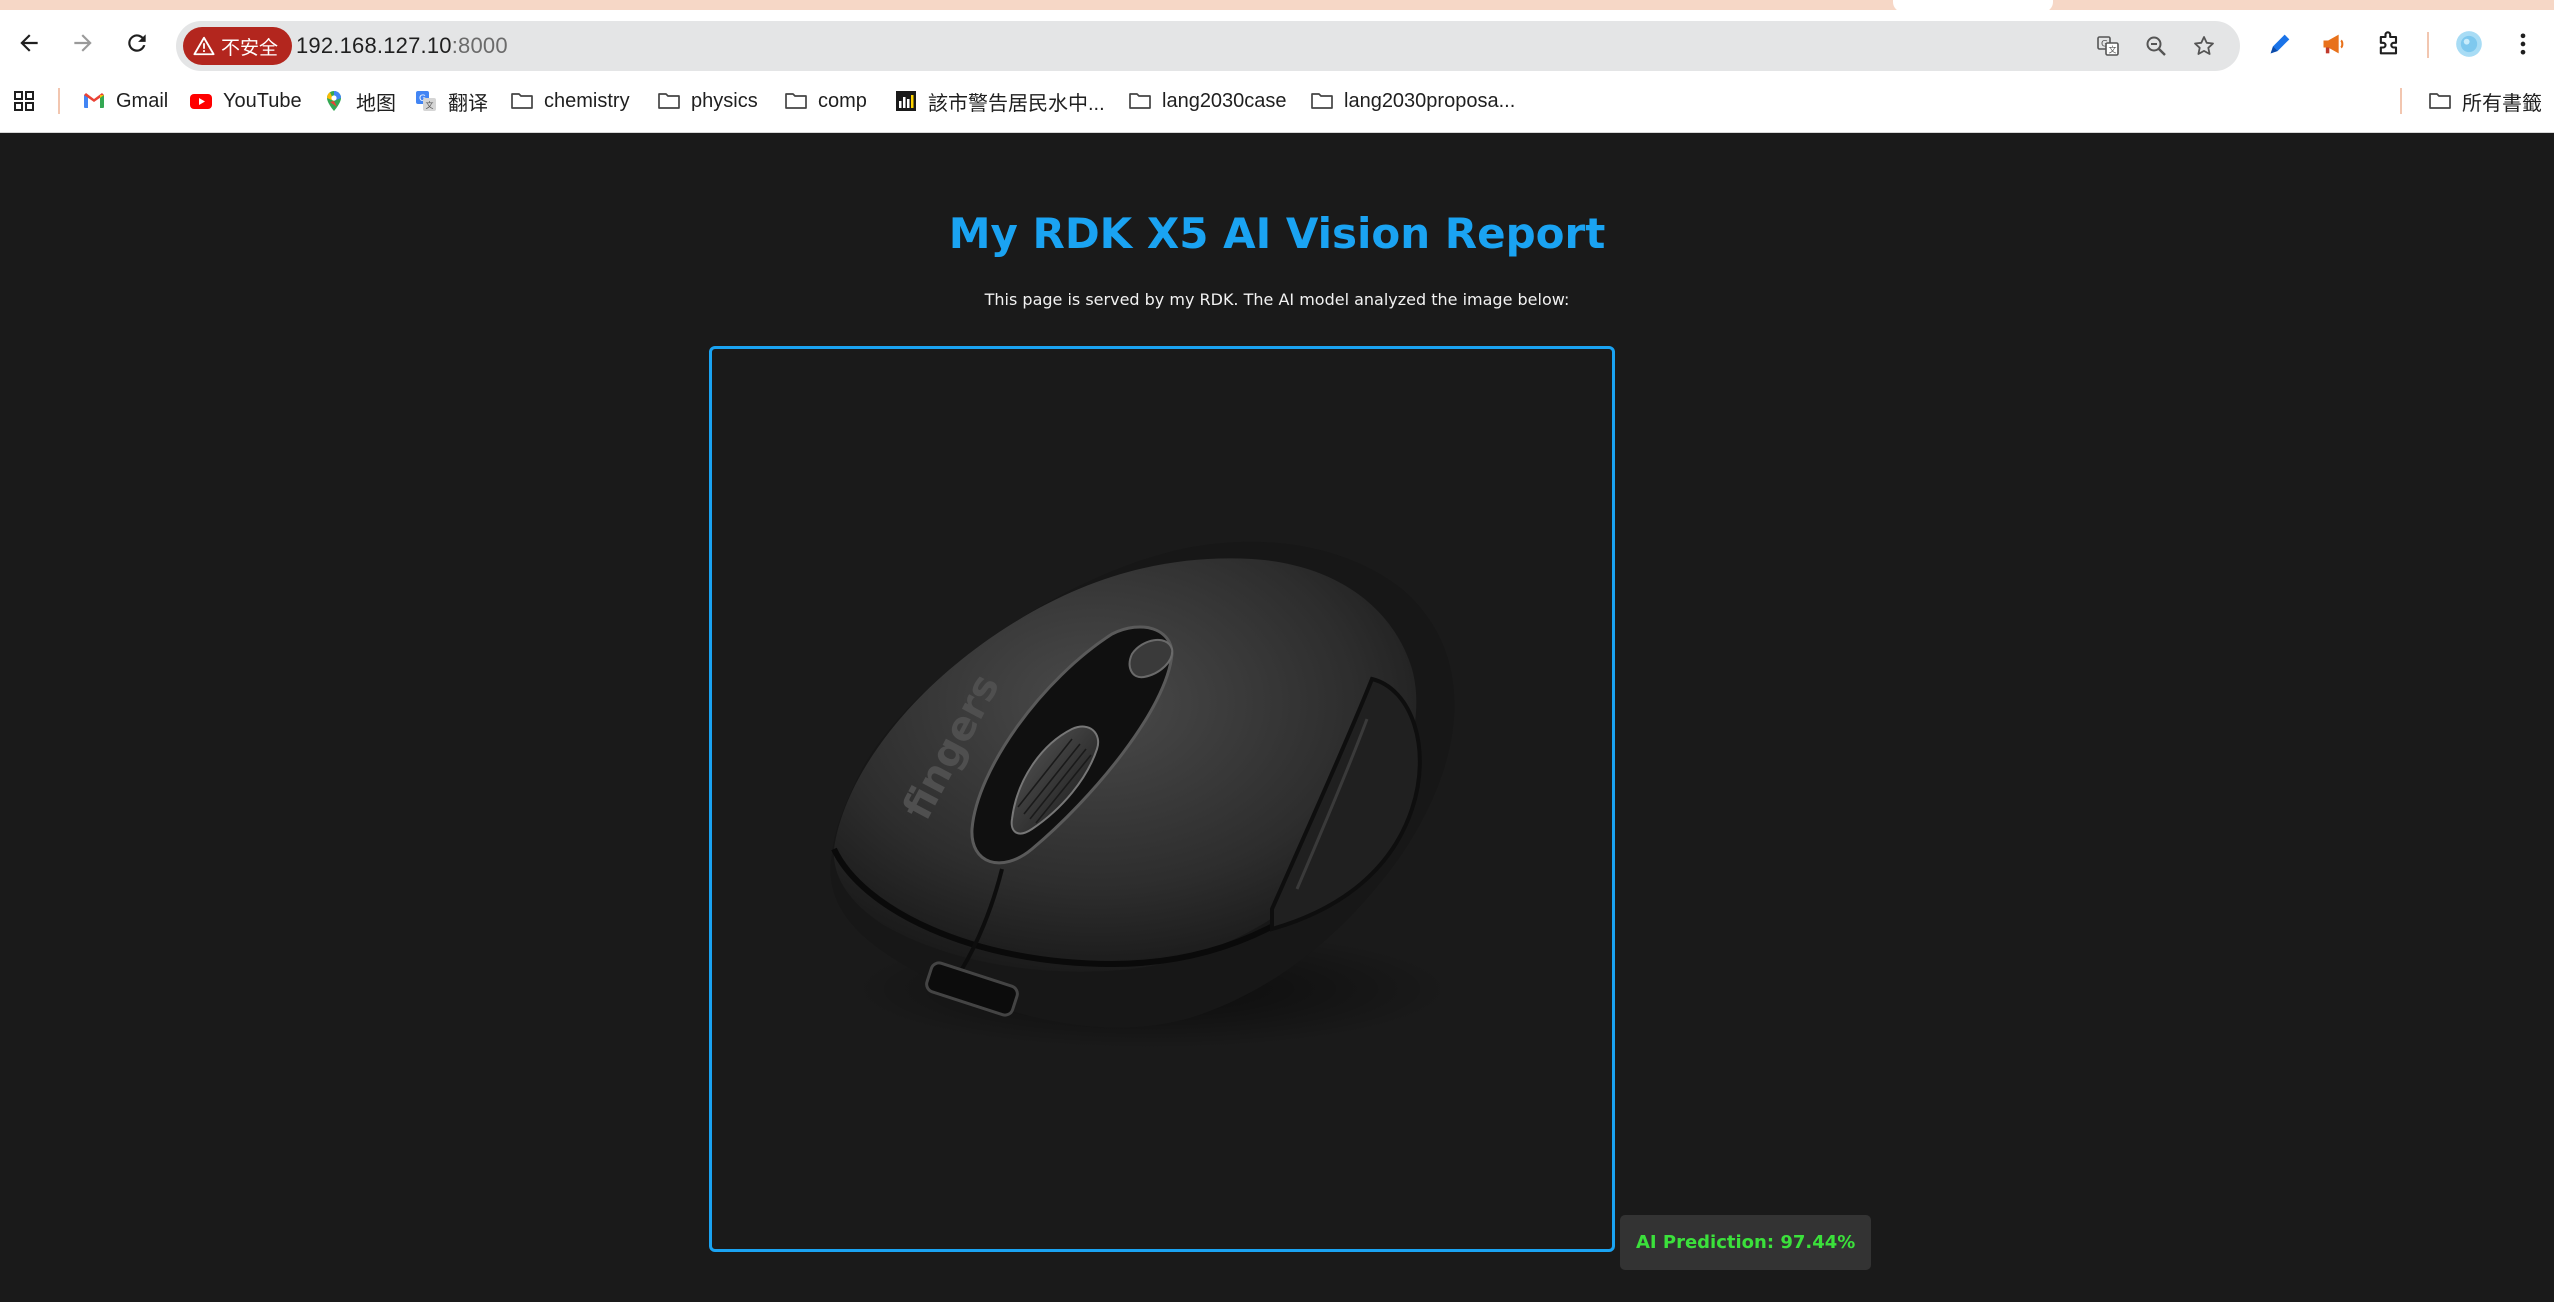 This screenshot has width=2554, height=1302. I want to click on security-label: 不安全, so click(250, 48).